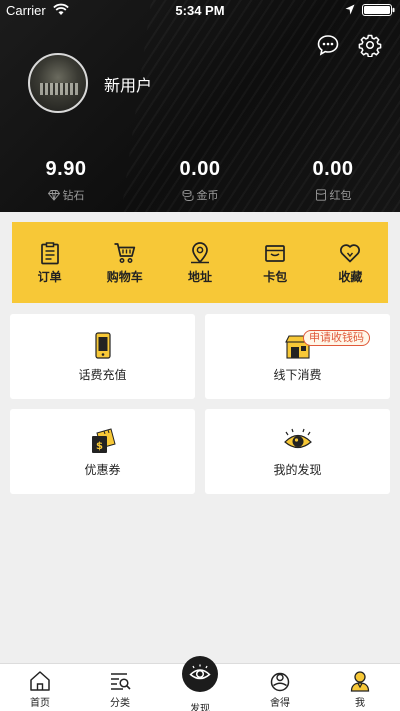 The height and width of the screenshot is (711, 400). What do you see at coordinates (280, 682) in the screenshot?
I see `sharing-icon` at bounding box center [280, 682].